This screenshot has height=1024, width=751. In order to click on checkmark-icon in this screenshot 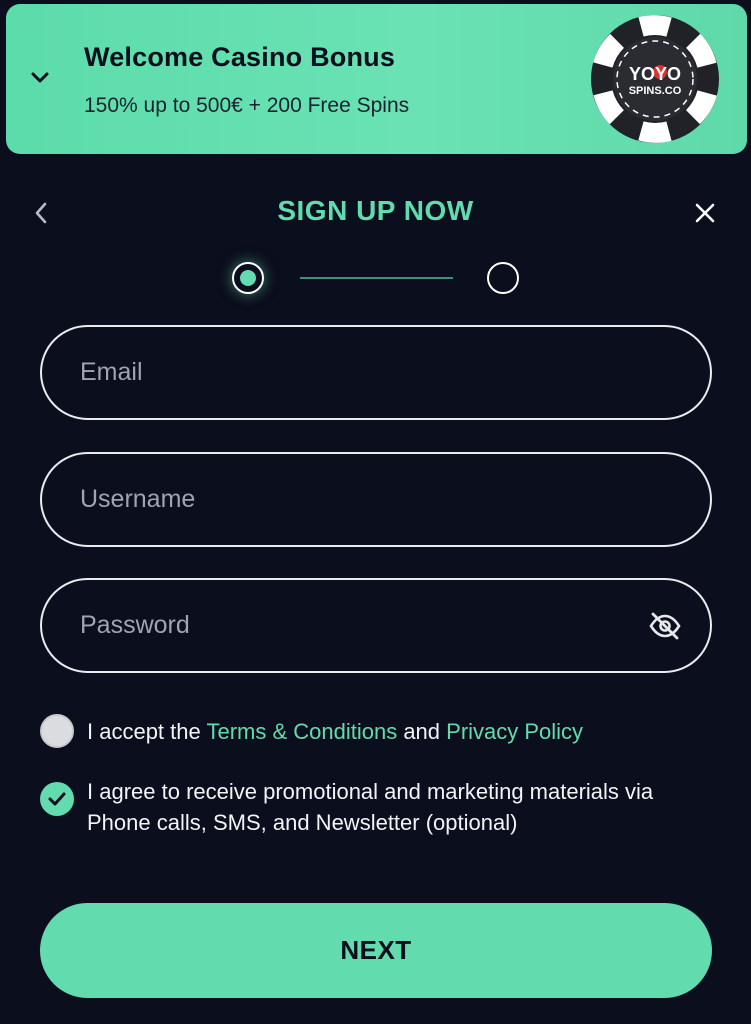, I will do `click(57, 799)`.